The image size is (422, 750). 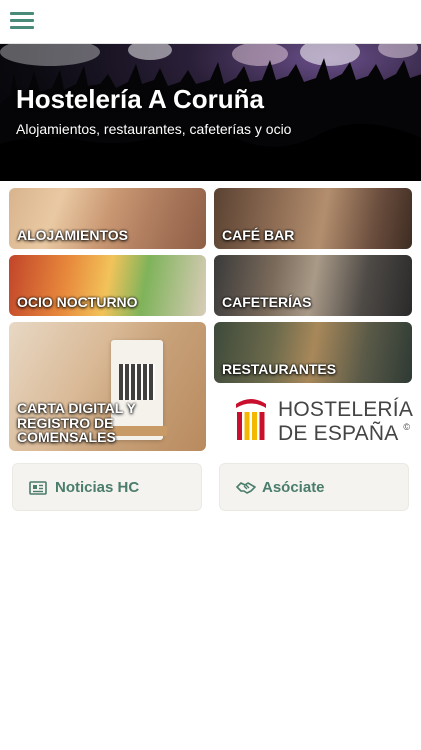 What do you see at coordinates (107, 218) in the screenshot?
I see `tile-alojamientos: ALOJAMIENTOS` at bounding box center [107, 218].